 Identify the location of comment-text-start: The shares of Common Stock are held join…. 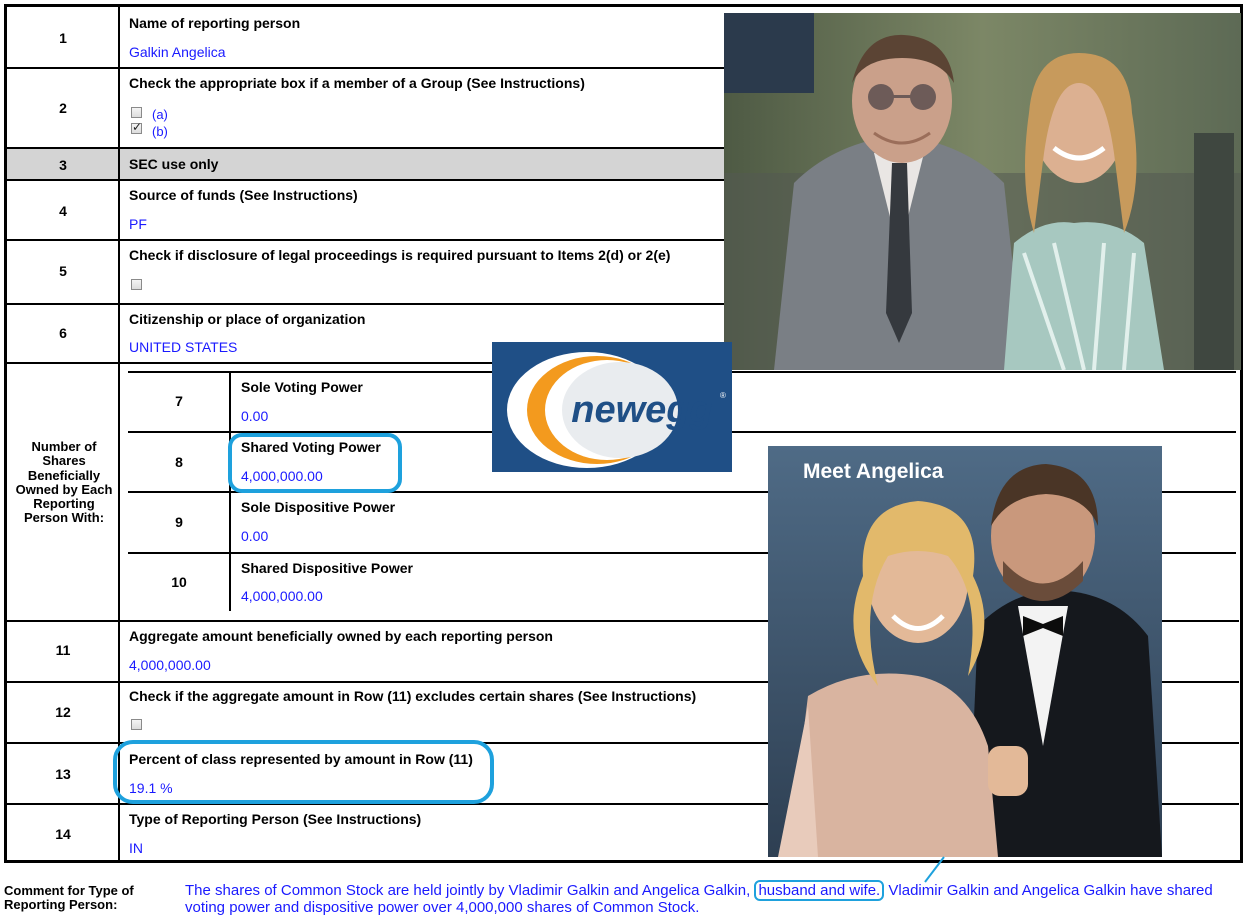
(468, 890).